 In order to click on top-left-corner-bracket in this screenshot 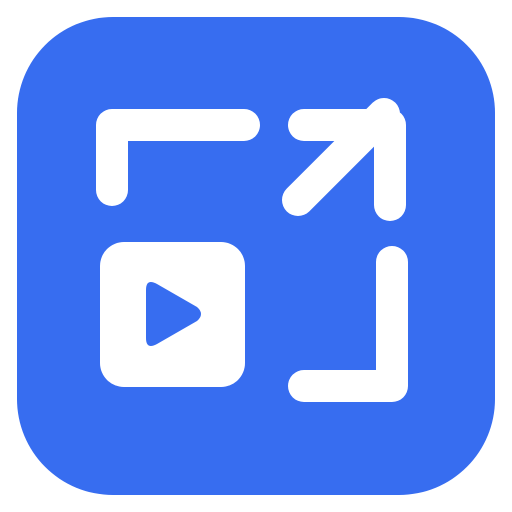, I will do `click(178, 157)`.